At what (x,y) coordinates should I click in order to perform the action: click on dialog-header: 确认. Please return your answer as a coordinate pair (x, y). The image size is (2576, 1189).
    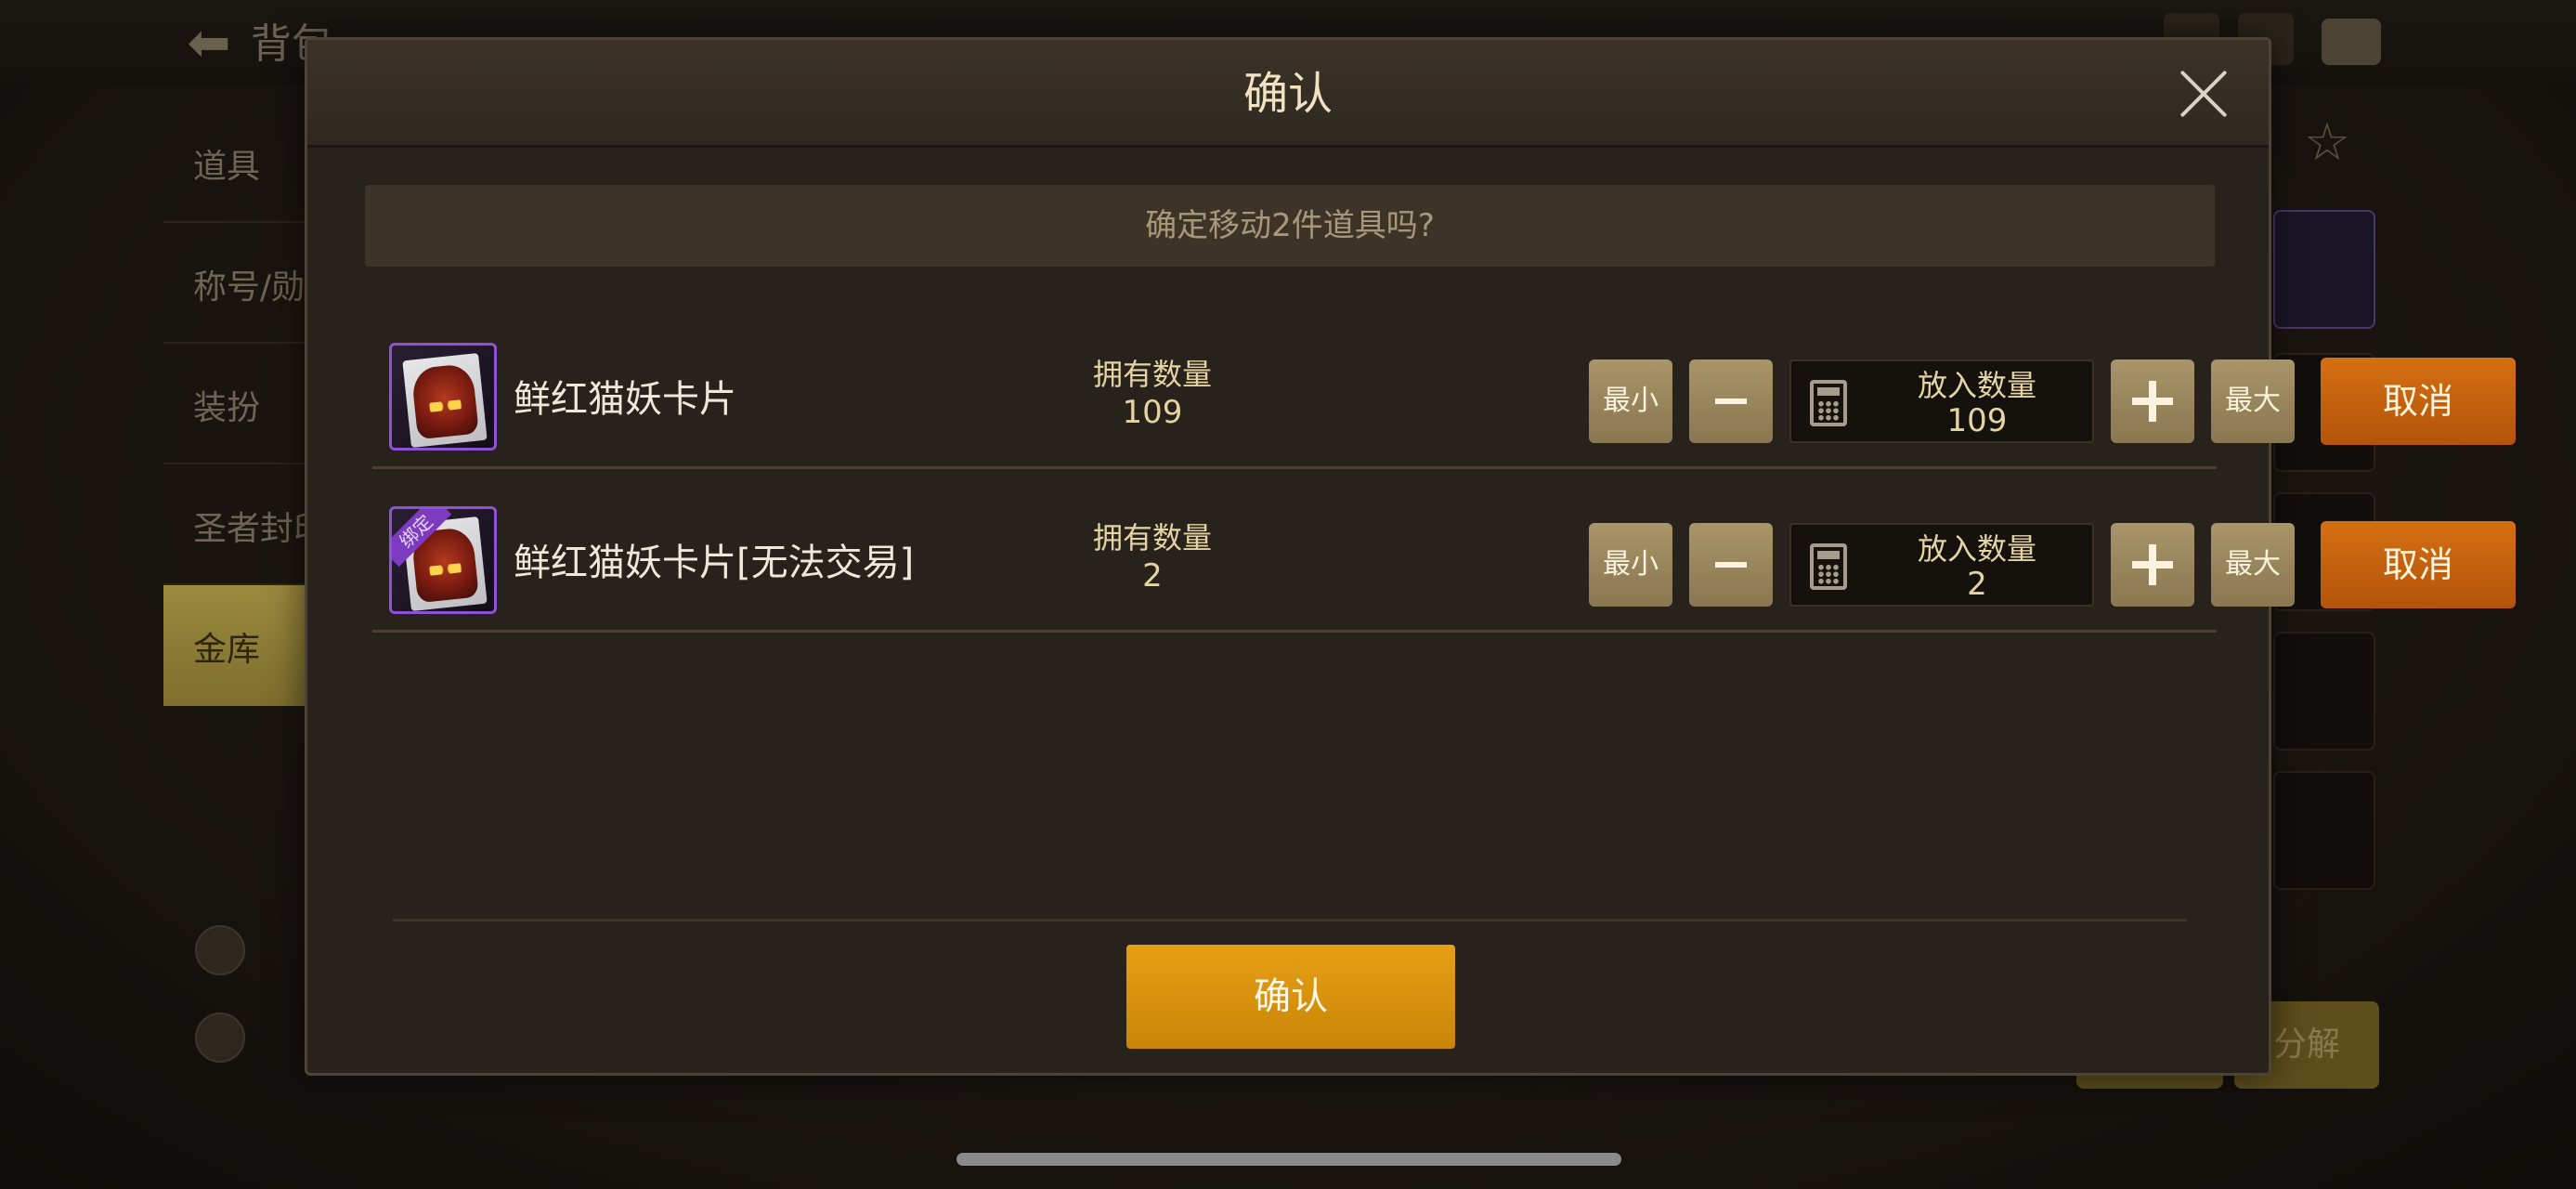
    Looking at the image, I should click on (1288, 94).